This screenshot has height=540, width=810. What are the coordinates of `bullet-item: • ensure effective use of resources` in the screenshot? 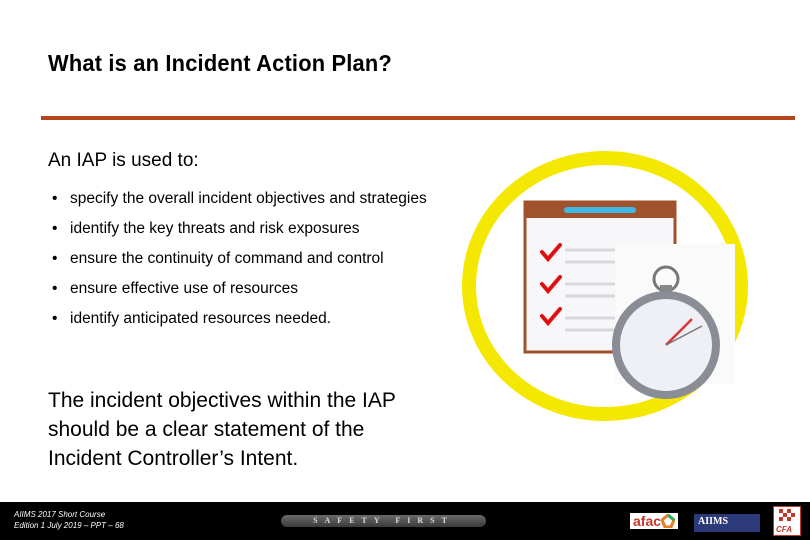 It's located at (238, 288).